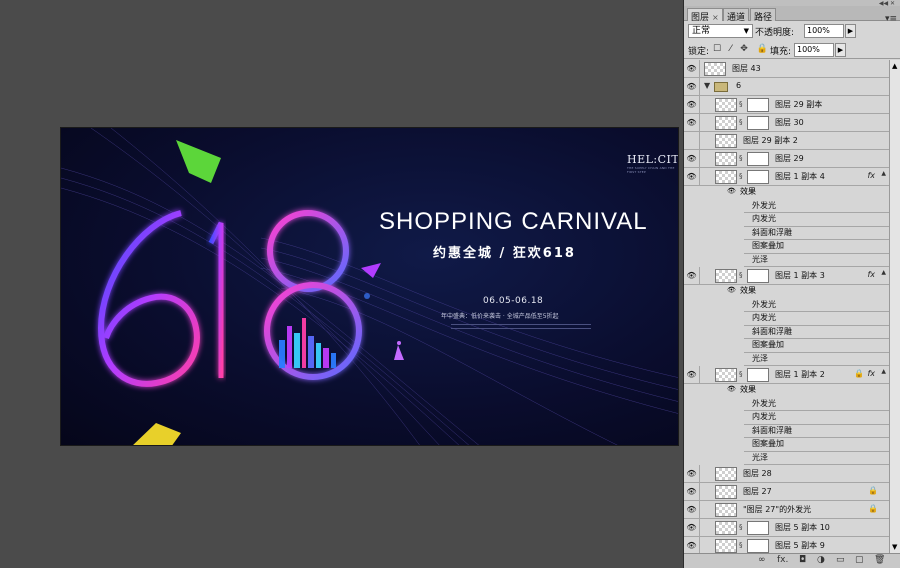 This screenshot has height=568, width=900. What do you see at coordinates (786, 105) in the screenshot?
I see `layer-row: 👁 § 图层 29 副本` at bounding box center [786, 105].